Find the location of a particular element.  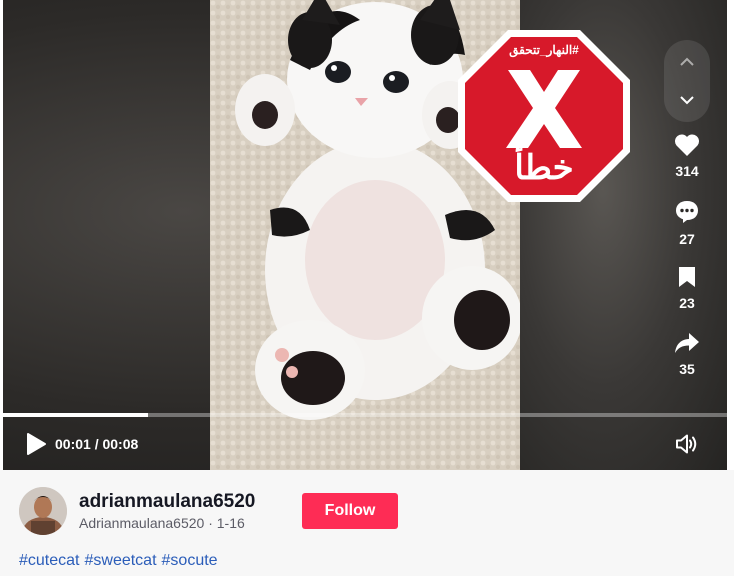

hashtag-link: #cutecat is located at coordinates (49, 560).